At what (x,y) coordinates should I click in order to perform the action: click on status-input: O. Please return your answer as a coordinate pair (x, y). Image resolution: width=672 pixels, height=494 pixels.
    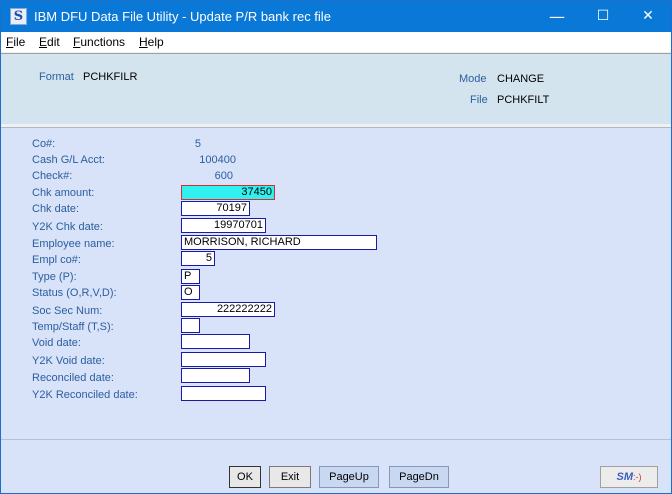
    Looking at the image, I should click on (190, 292).